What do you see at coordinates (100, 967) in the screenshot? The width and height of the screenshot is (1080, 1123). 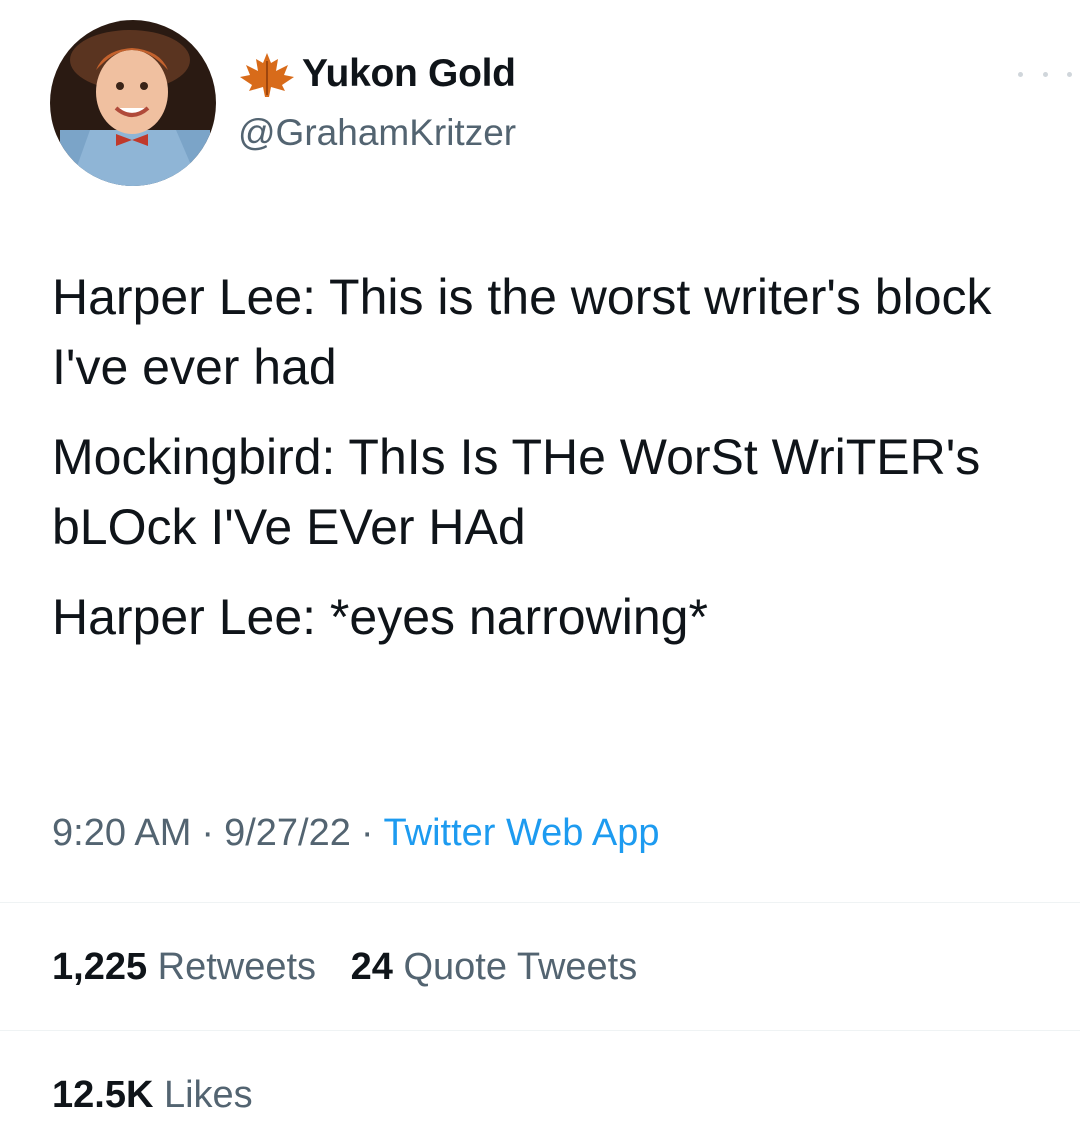 I see `retweets-count: 1,225` at bounding box center [100, 967].